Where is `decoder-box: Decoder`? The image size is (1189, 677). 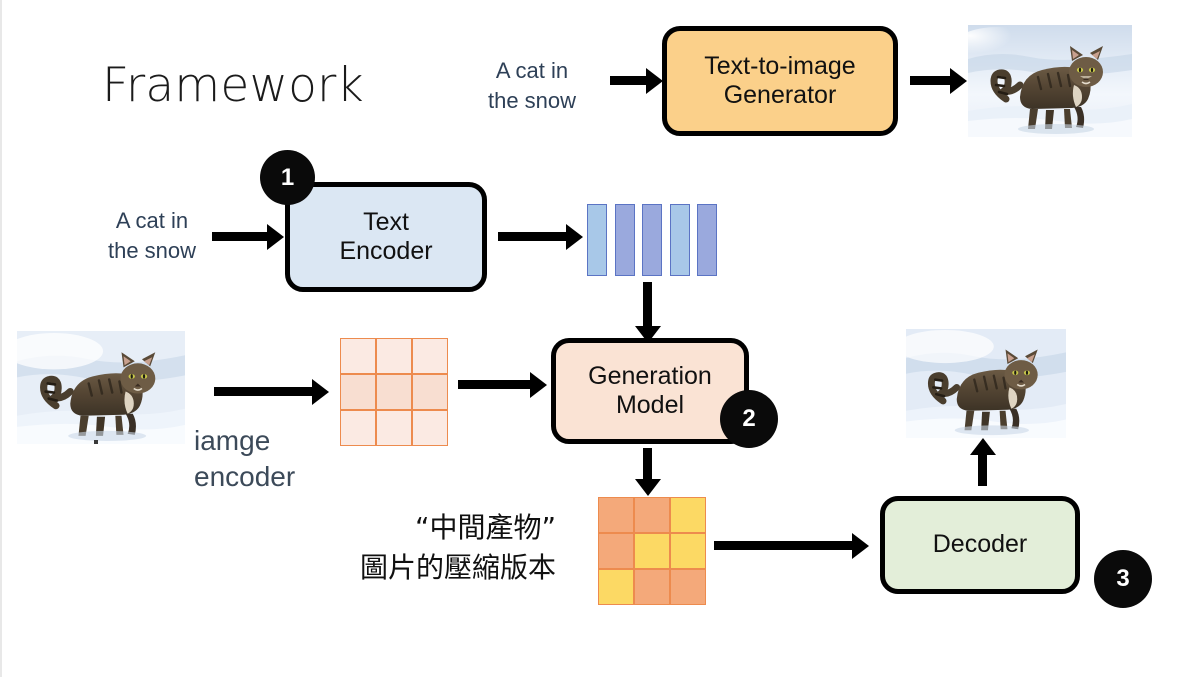 decoder-box: Decoder is located at coordinates (980, 545).